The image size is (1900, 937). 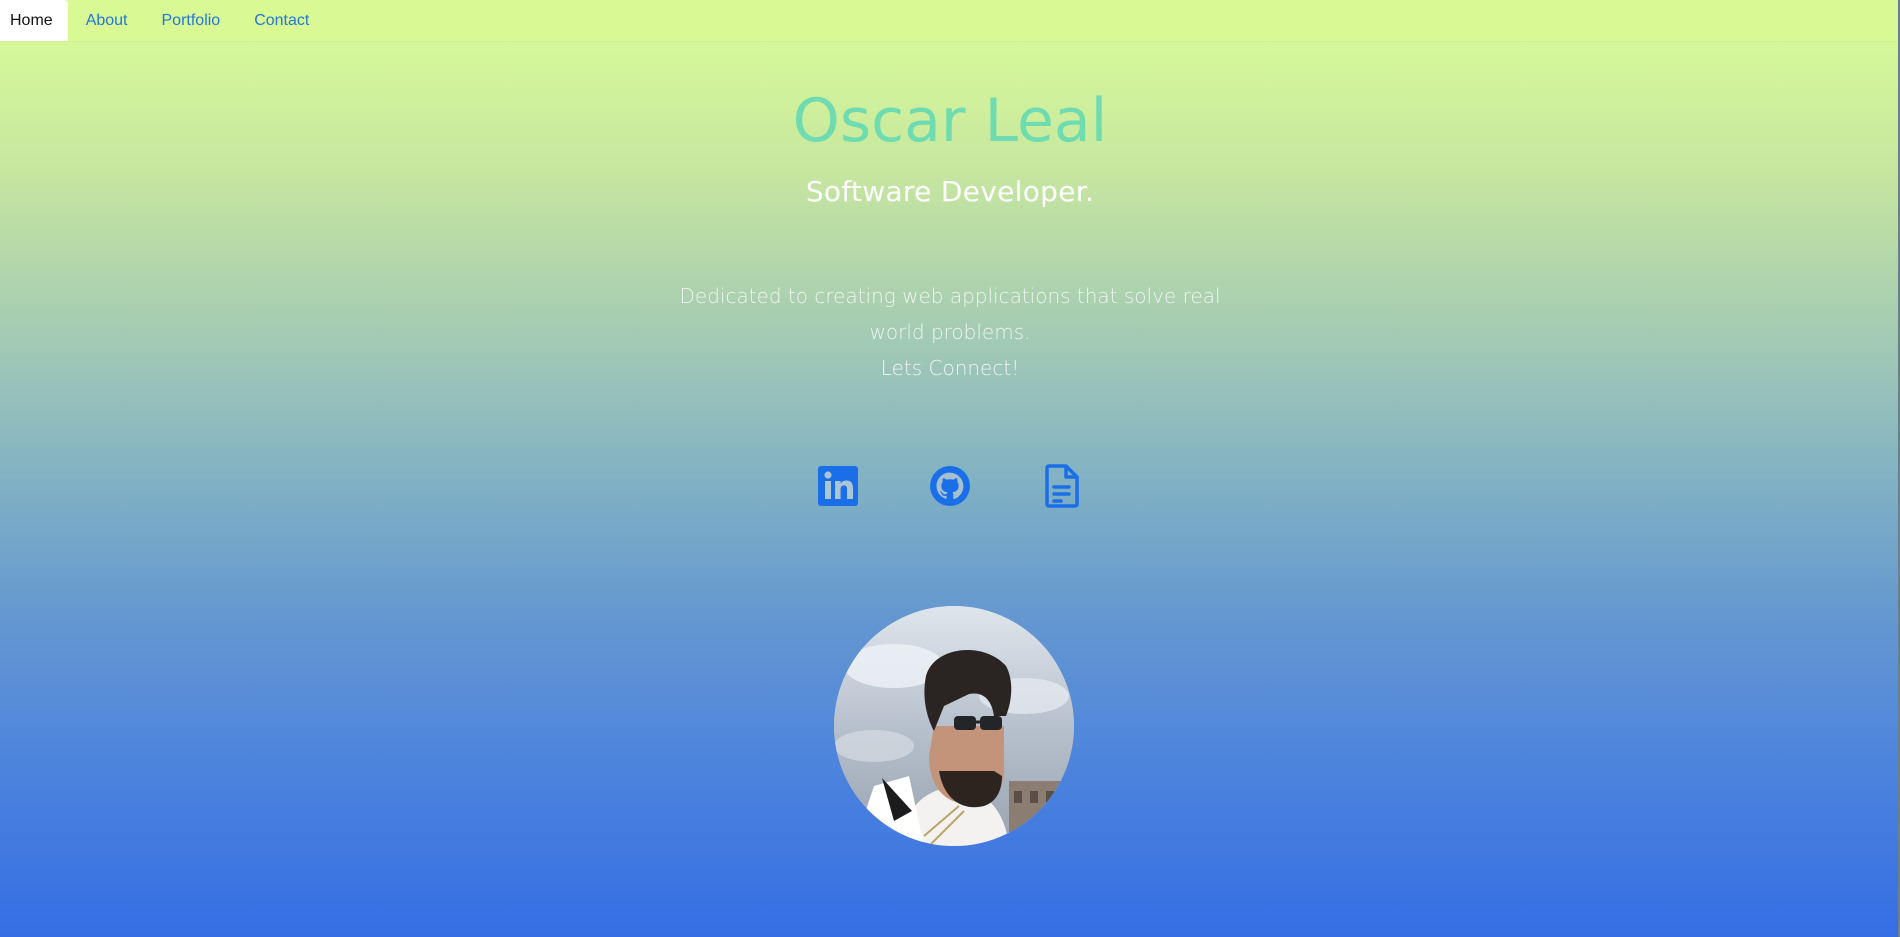 I want to click on hero-role-subtitle: Software Developer., so click(x=950, y=191).